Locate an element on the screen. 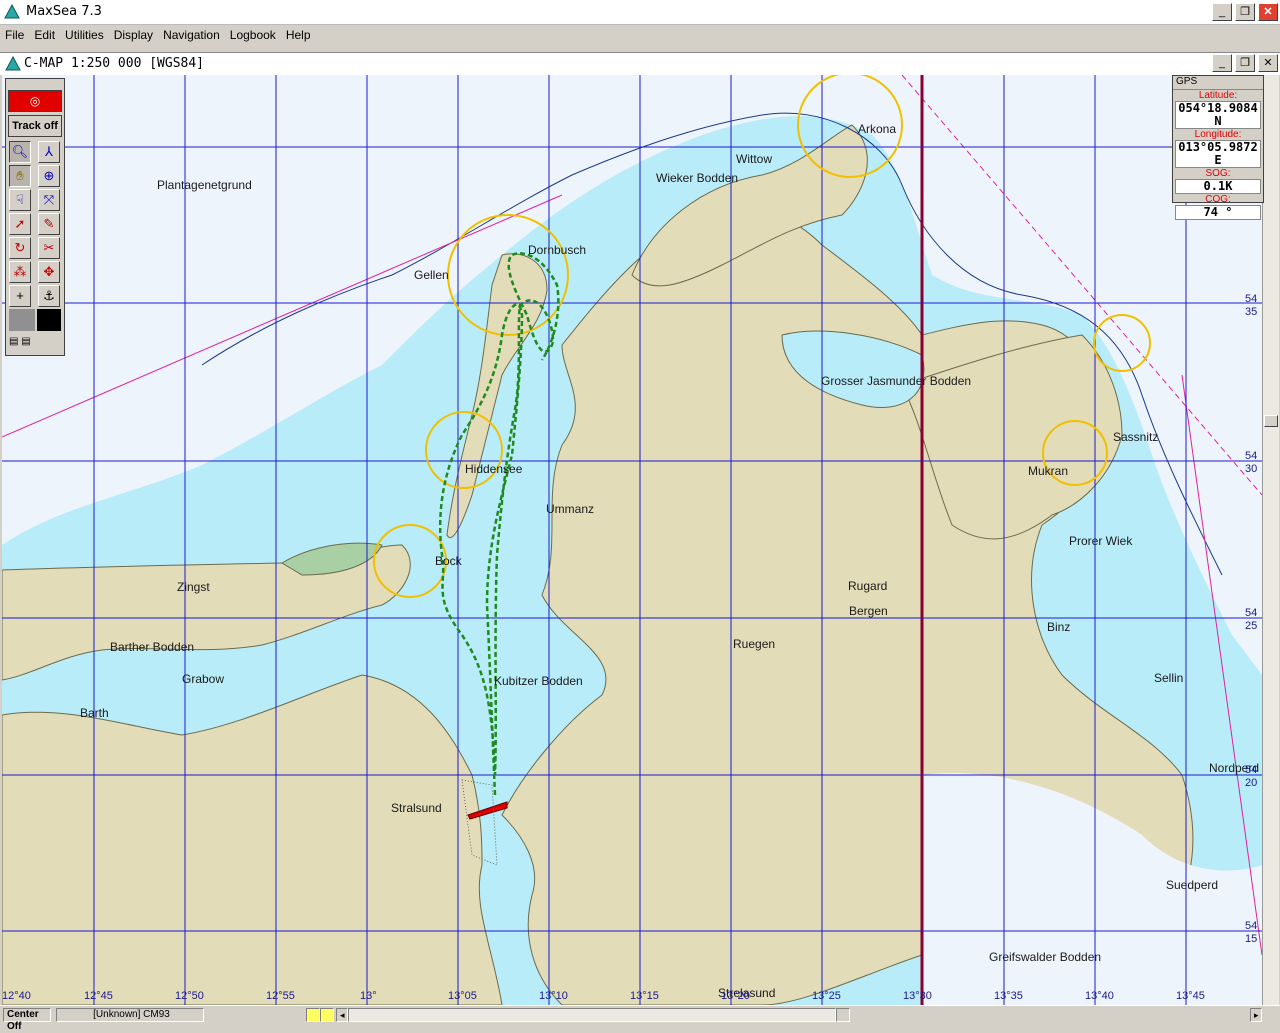 The height and width of the screenshot is (1033, 1280). latitude-degree-label: 54 is located at coordinates (1251, 770).